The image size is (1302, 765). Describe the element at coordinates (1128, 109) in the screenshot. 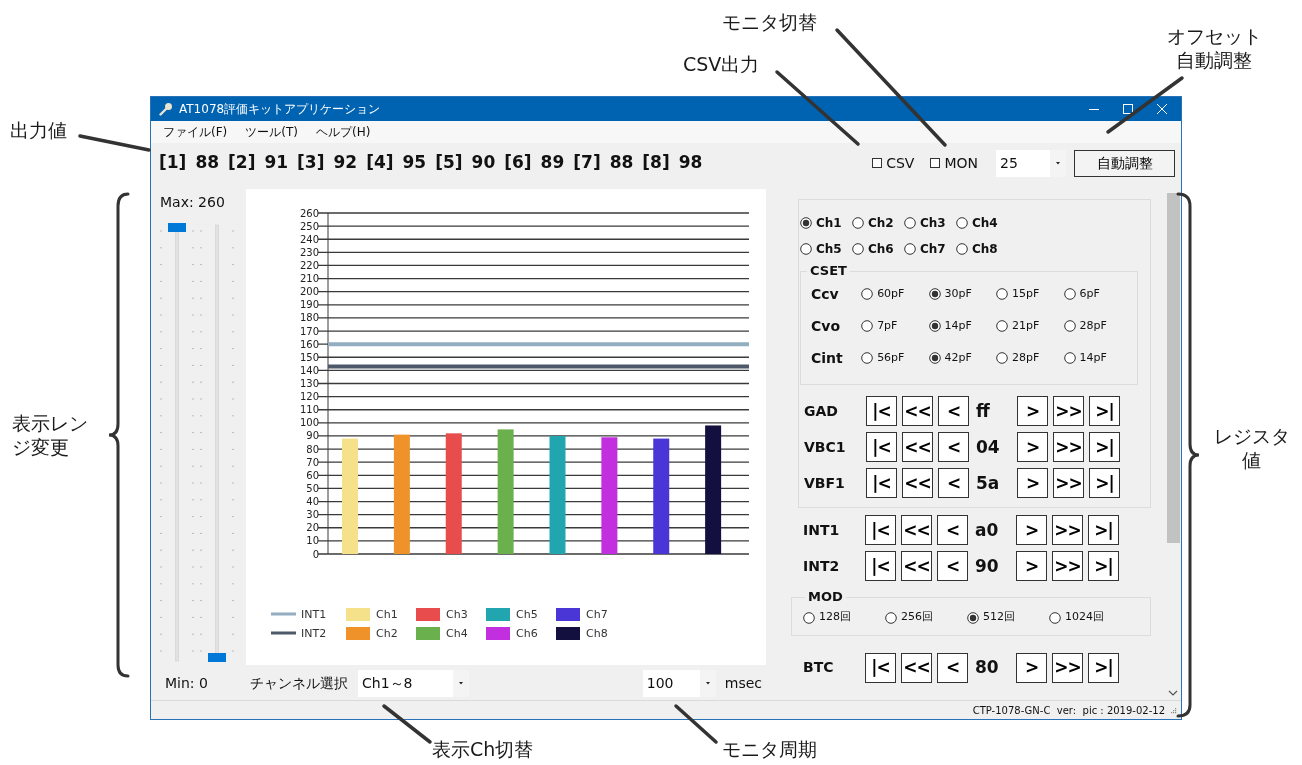

I see `maximize-icon` at that location.